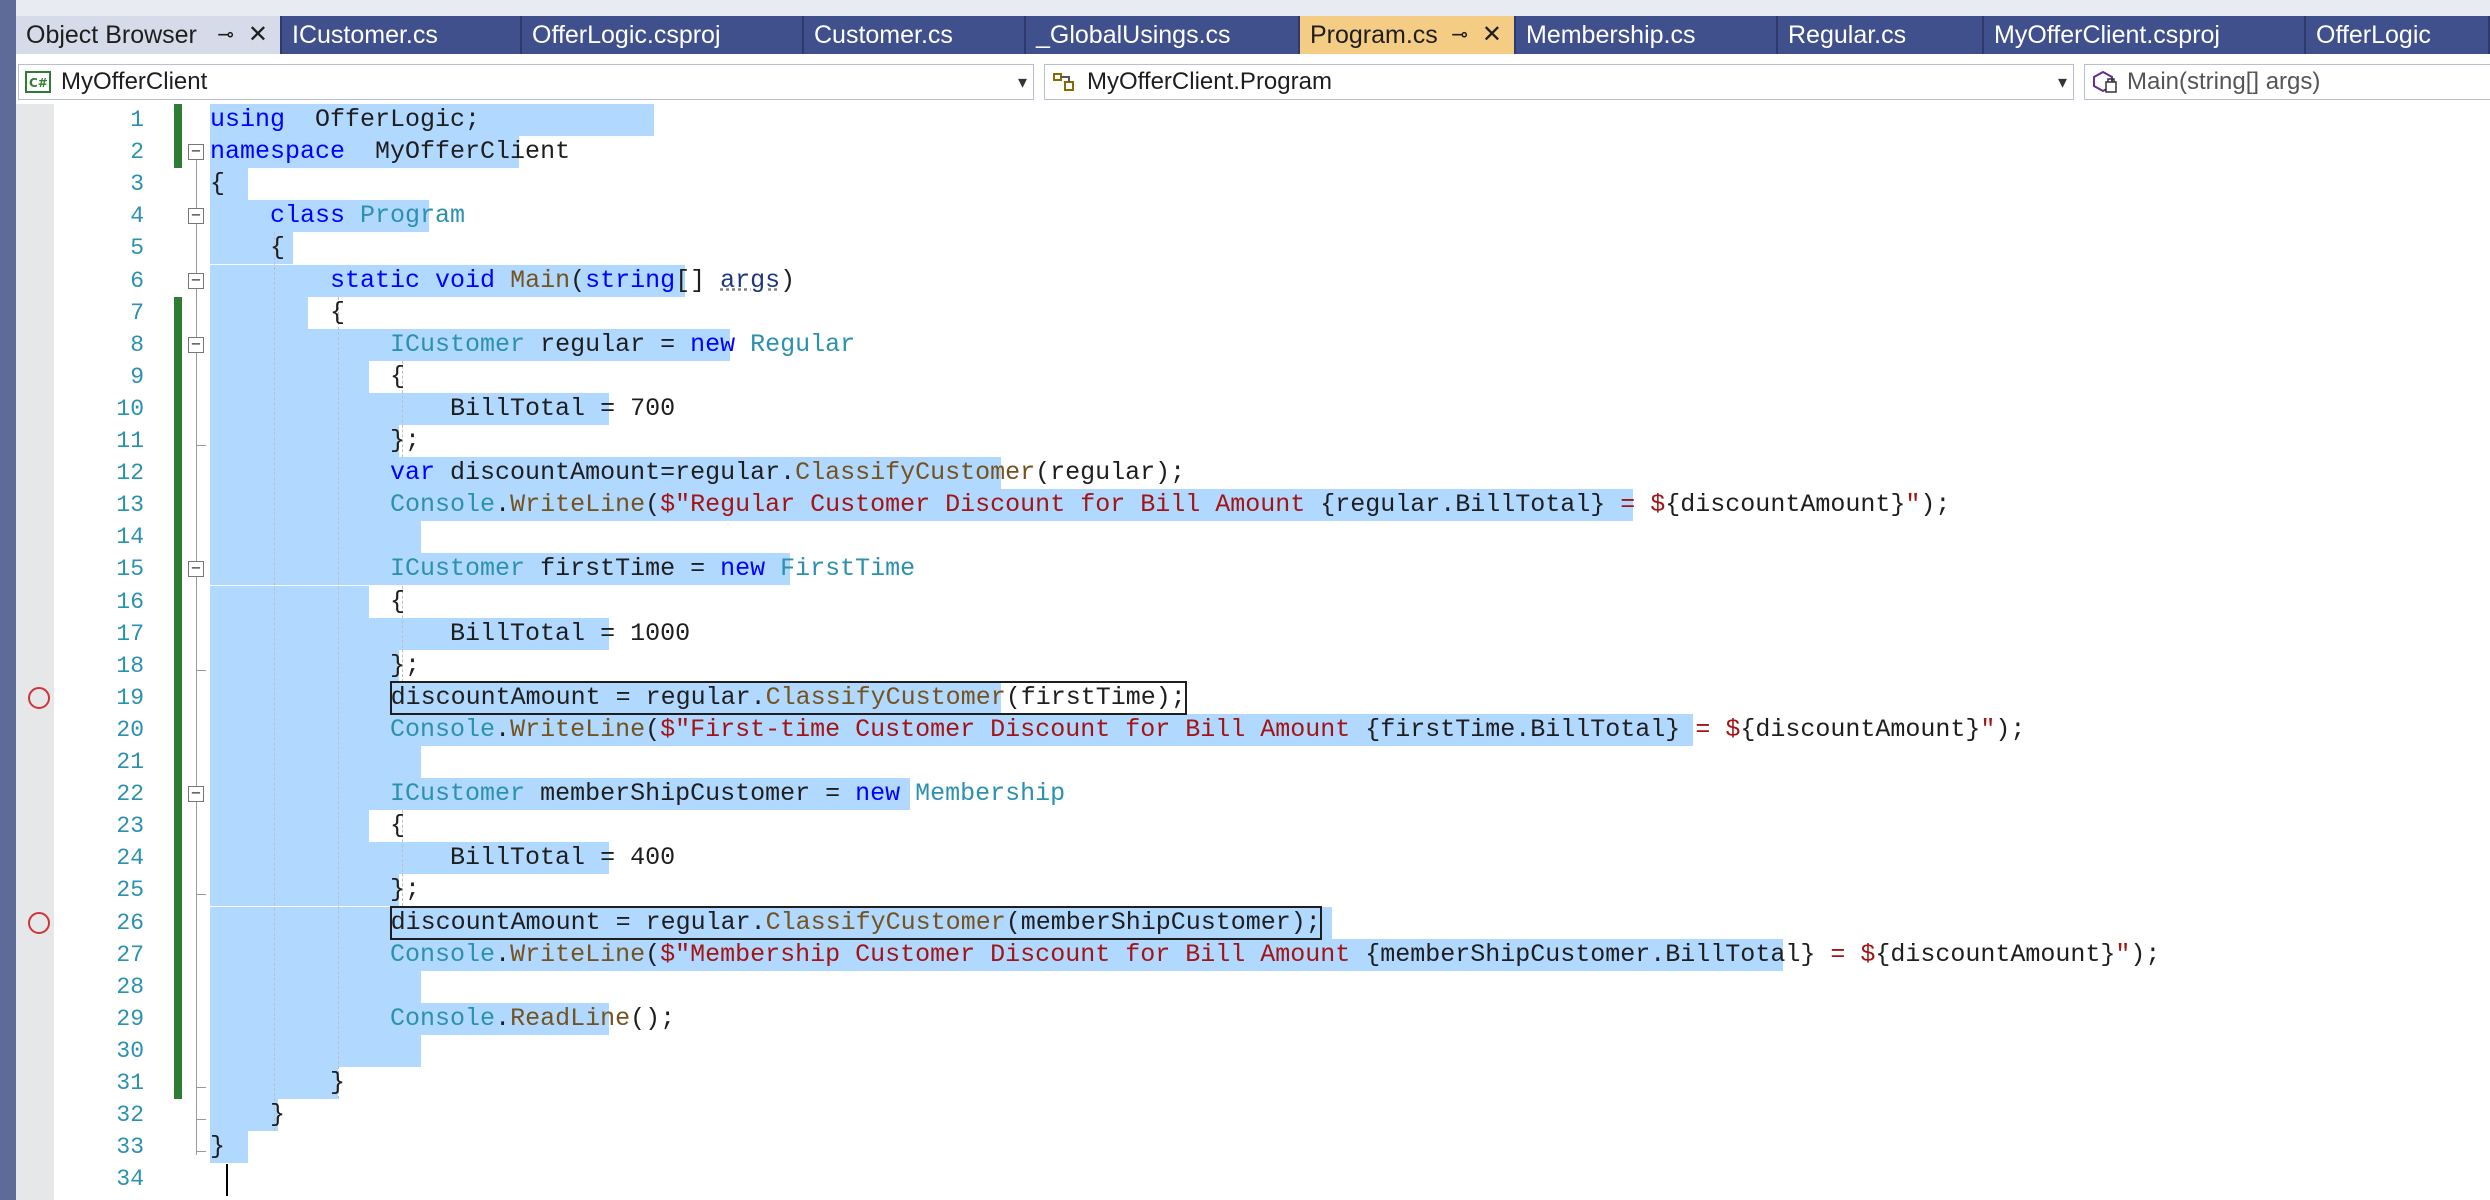 The image size is (2490, 1200). Describe the element at coordinates (840, 569) in the screenshot. I see `code-token: FirstTime` at that location.